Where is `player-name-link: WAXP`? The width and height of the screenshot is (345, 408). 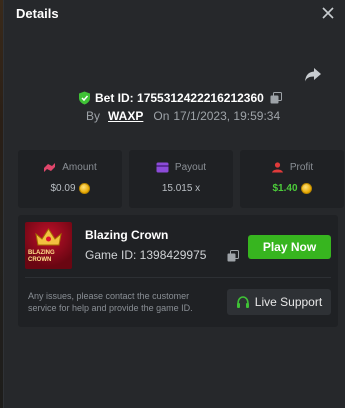
player-name-link: WAXP is located at coordinates (125, 116).